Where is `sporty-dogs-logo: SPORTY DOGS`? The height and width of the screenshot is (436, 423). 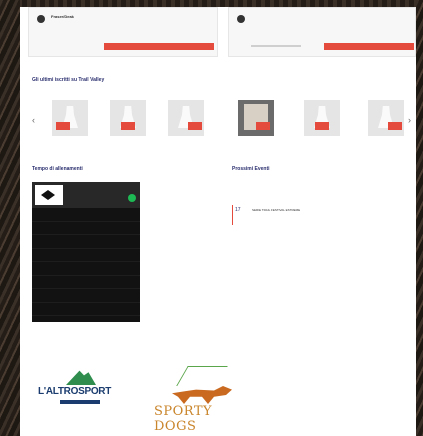
sporty-dogs-logo: SPORTY DOGS is located at coordinates (197, 399).